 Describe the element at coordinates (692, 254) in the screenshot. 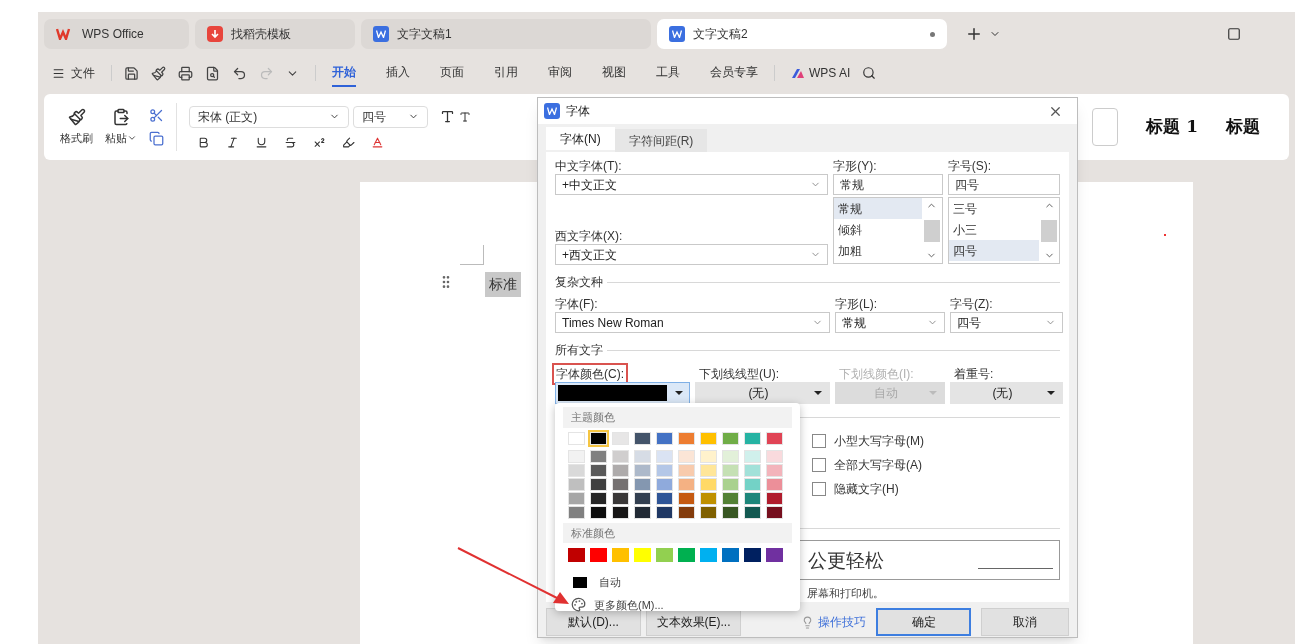

I see `western-font-select: +西文正文` at that location.